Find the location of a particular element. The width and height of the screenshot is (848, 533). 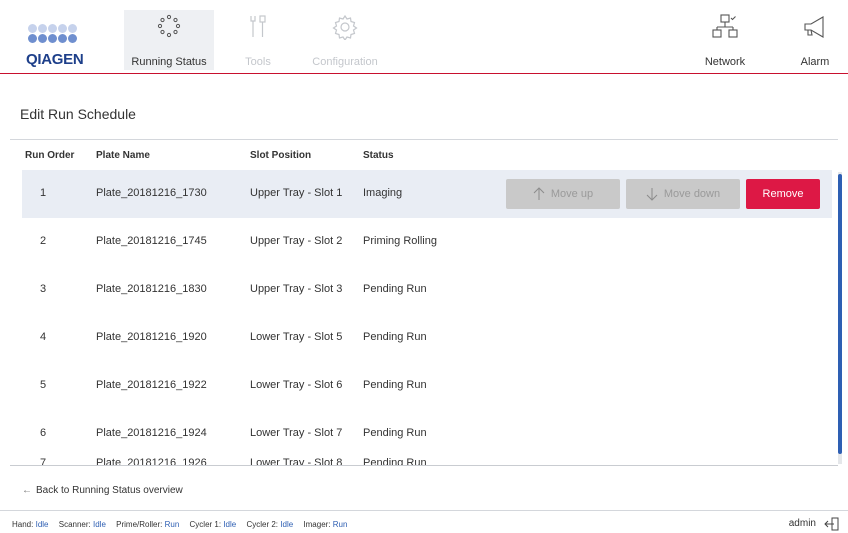

header-plate-name: Plate Name is located at coordinates (123, 155).